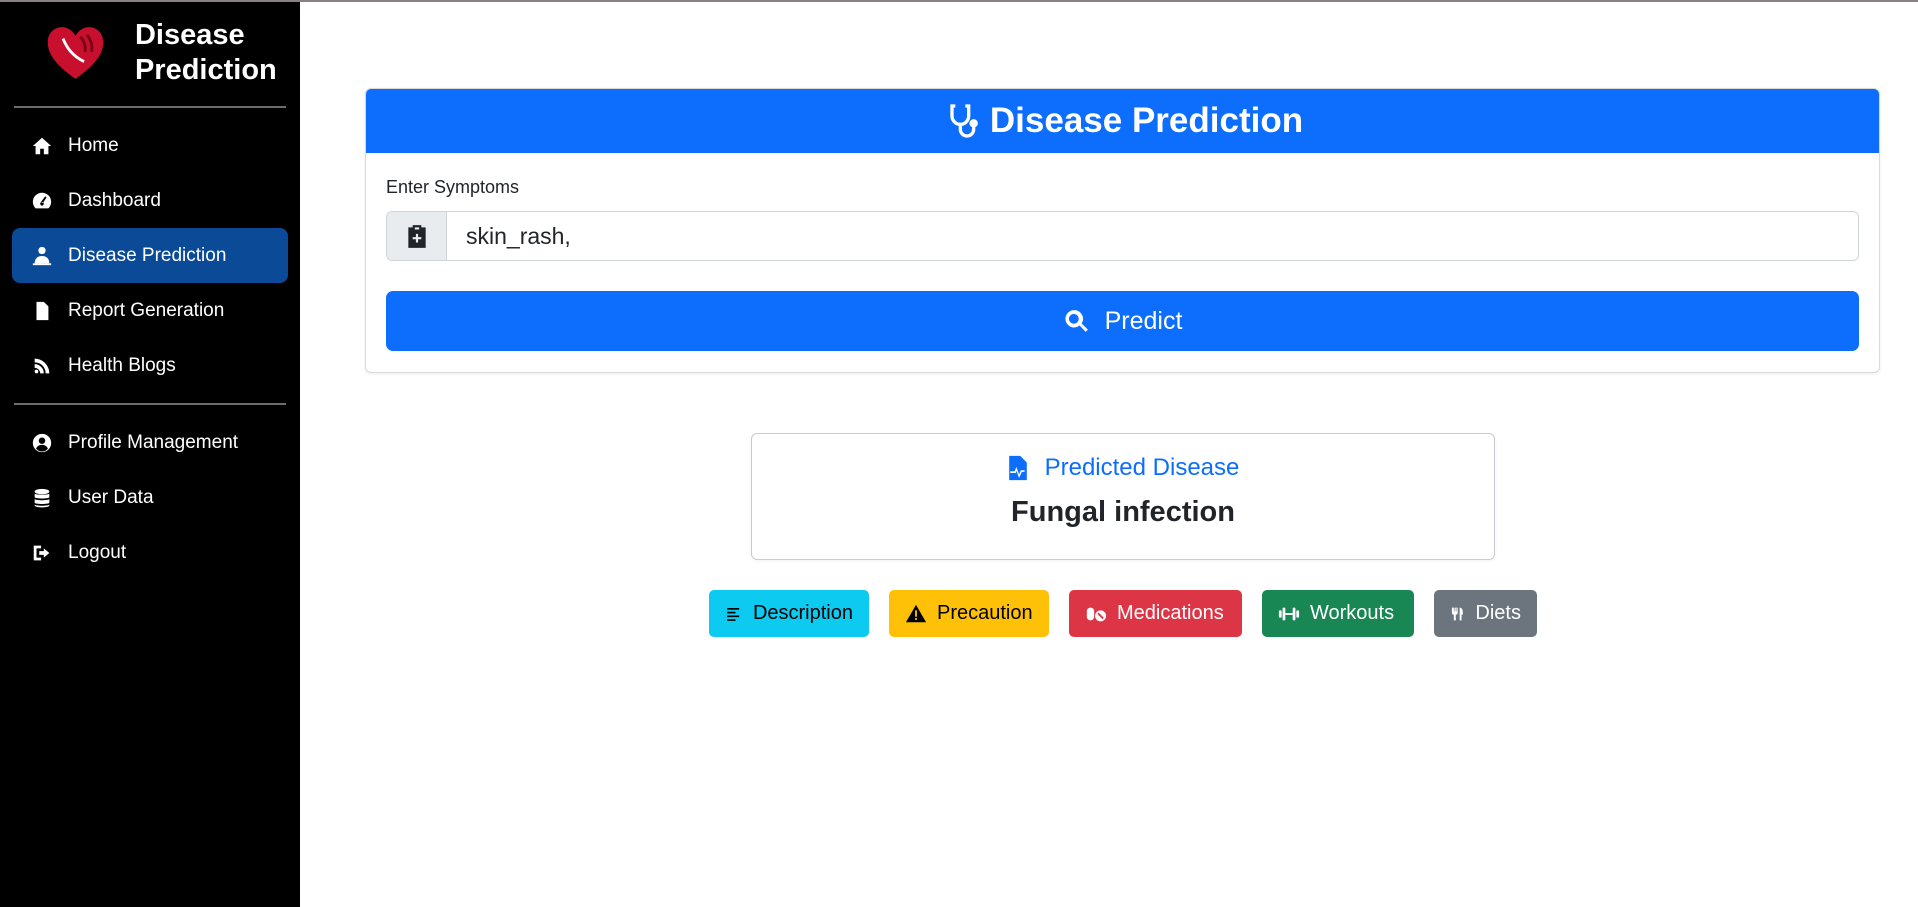  What do you see at coordinates (1457, 613) in the screenshot?
I see `utensils-icon` at bounding box center [1457, 613].